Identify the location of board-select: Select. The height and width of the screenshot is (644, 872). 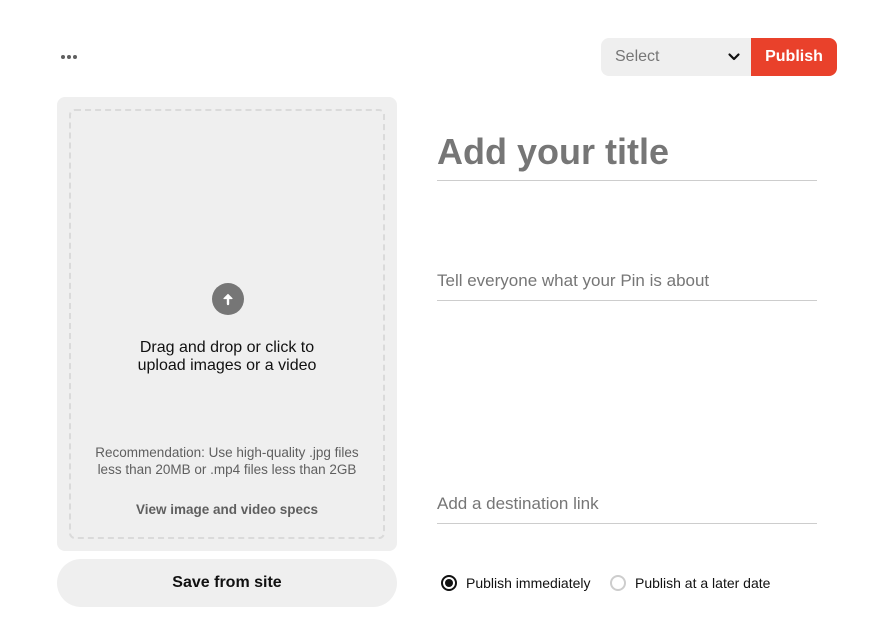
(676, 57).